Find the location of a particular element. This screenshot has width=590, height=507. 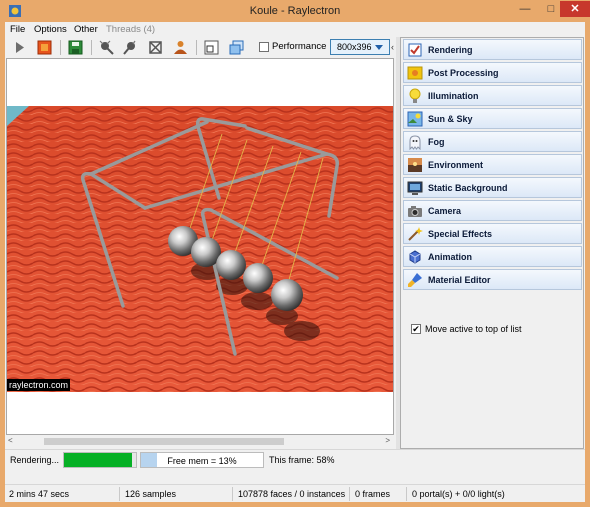

face-count: 107878 faces / 0 instances is located at coordinates (292, 494).